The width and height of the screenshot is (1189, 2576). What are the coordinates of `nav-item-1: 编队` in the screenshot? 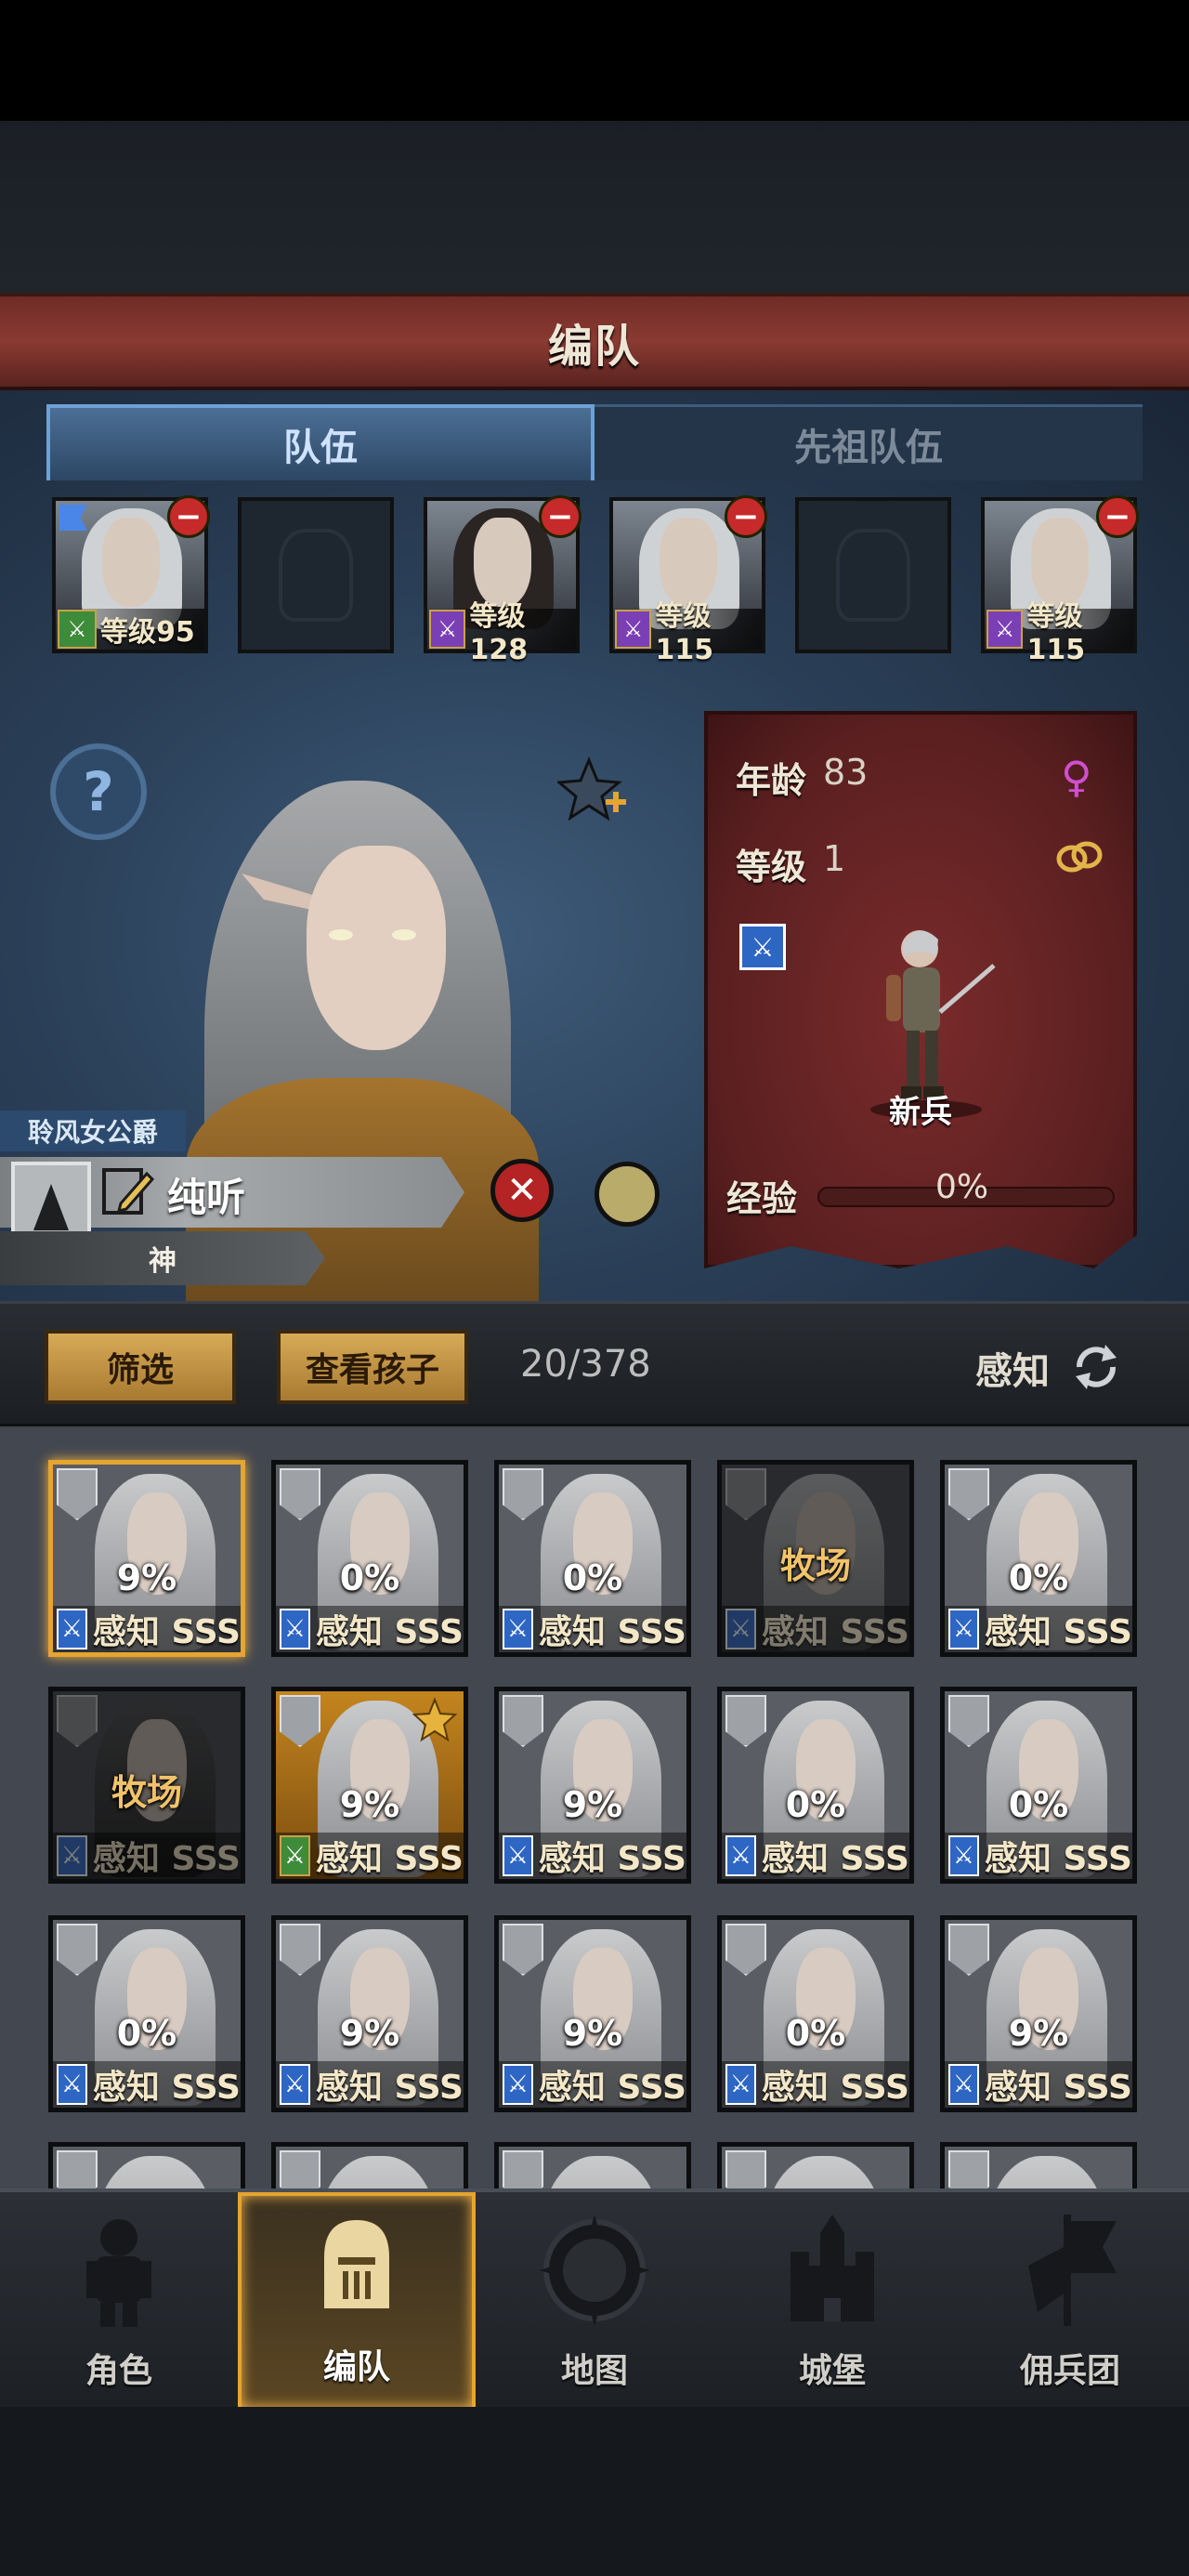 It's located at (357, 2301).